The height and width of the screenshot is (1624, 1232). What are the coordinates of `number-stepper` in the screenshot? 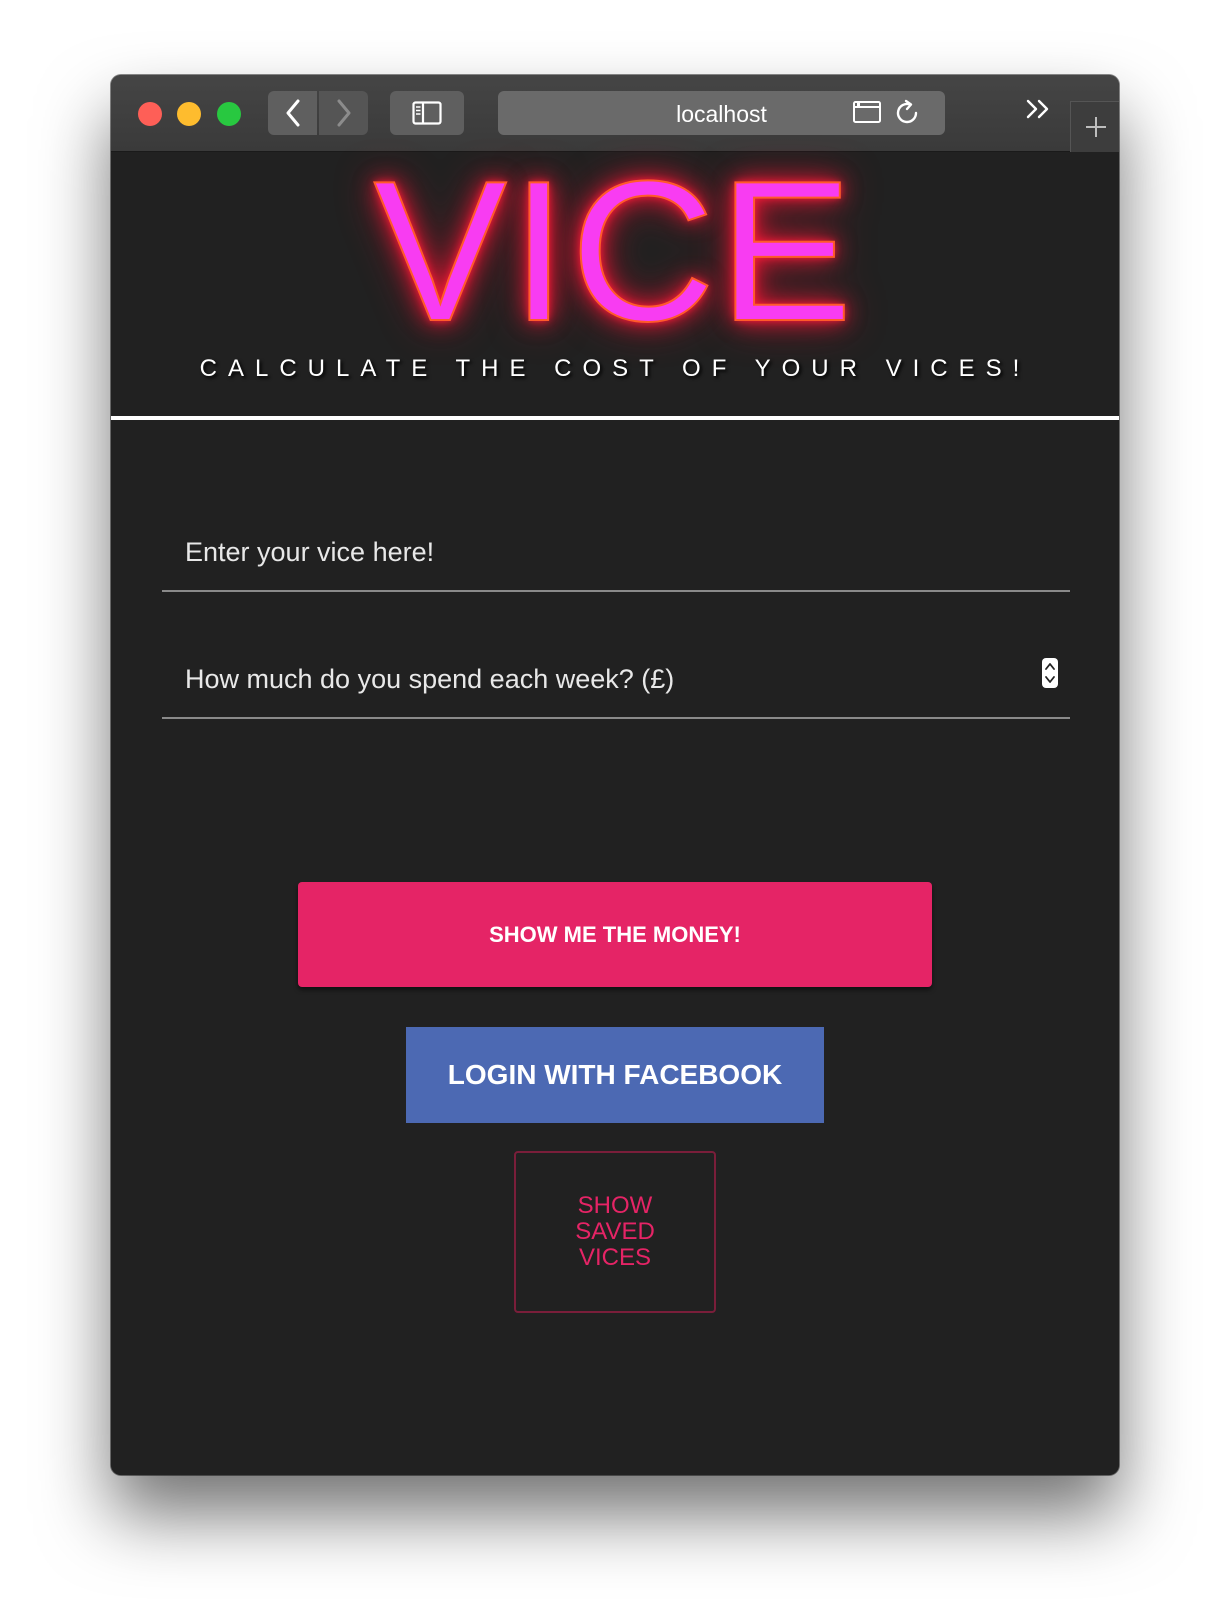 It's located at (1050, 673).